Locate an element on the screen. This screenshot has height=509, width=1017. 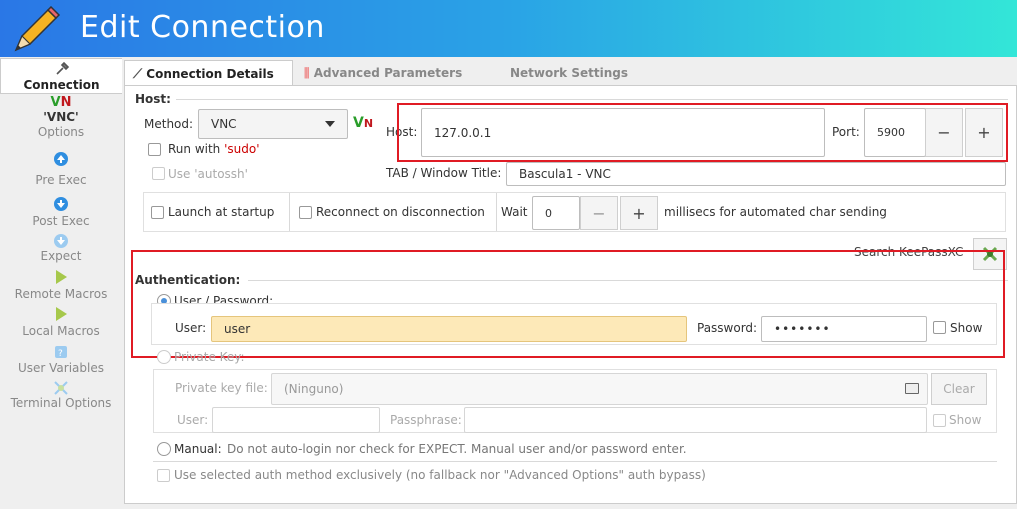
variable-icon: ? is located at coordinates (61, 352).